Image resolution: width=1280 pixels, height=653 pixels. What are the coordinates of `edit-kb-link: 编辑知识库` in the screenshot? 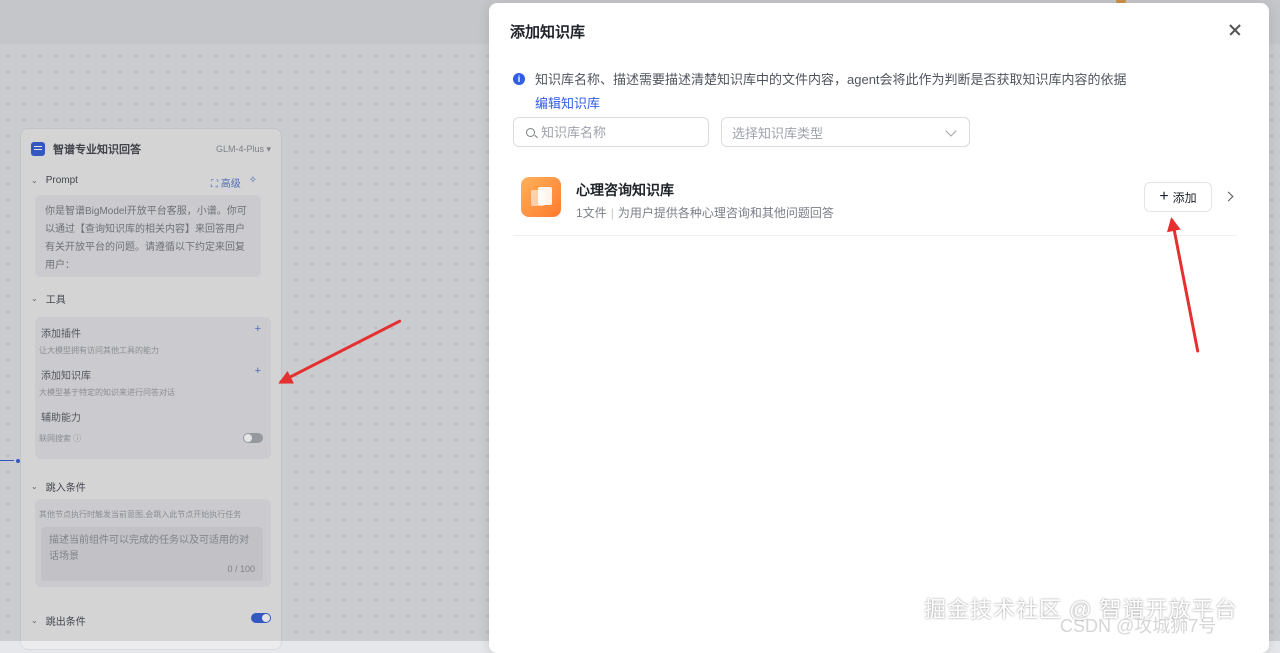 It's located at (567, 102).